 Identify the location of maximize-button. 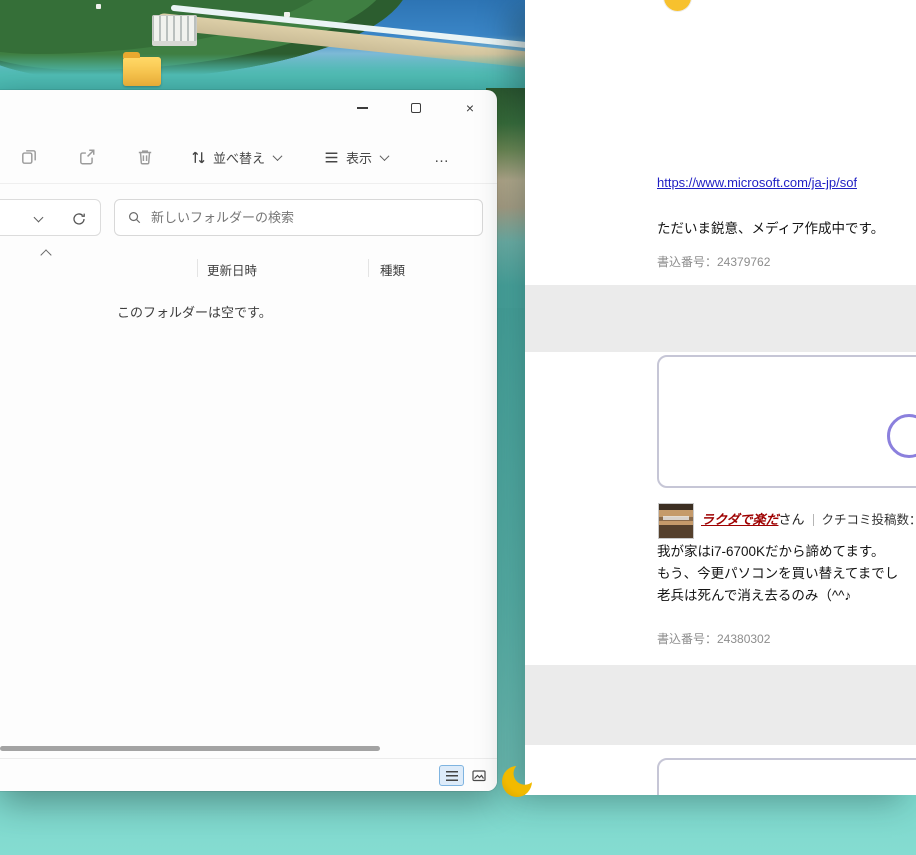
(416, 108).